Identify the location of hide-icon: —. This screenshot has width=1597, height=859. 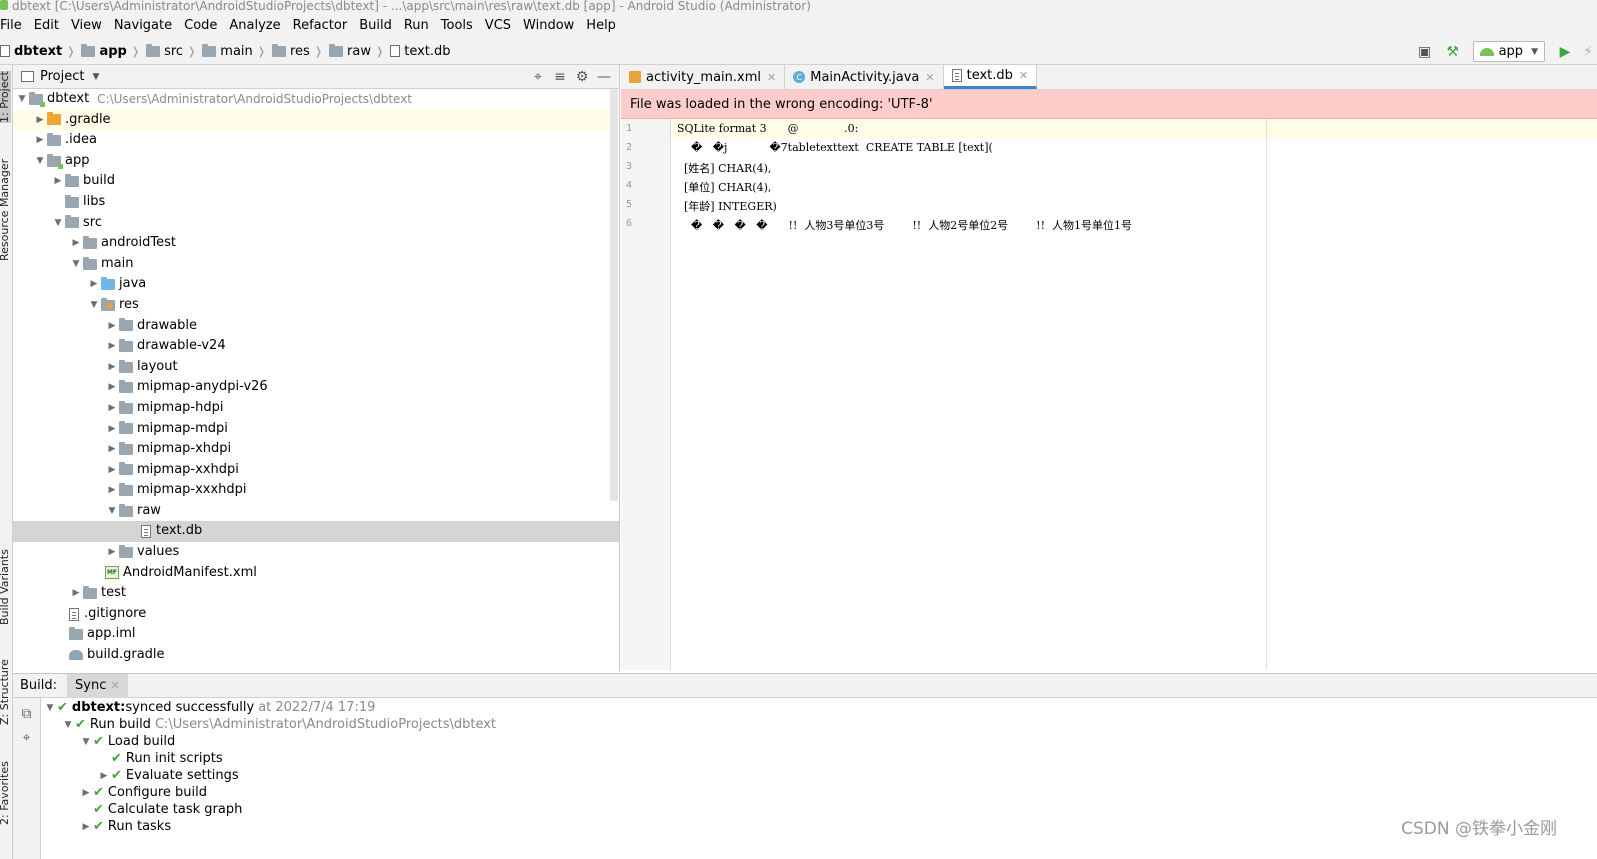
(604, 77).